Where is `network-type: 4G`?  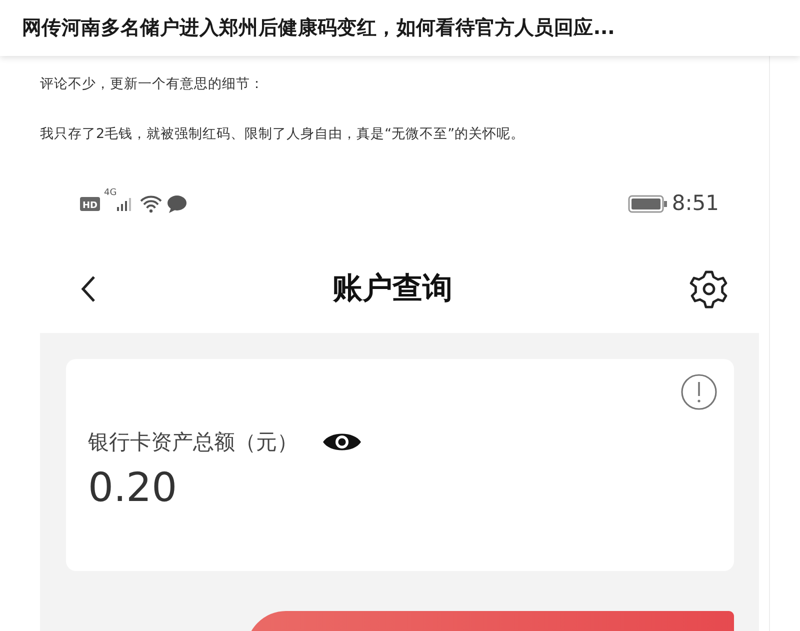
network-type: 4G is located at coordinates (110, 193).